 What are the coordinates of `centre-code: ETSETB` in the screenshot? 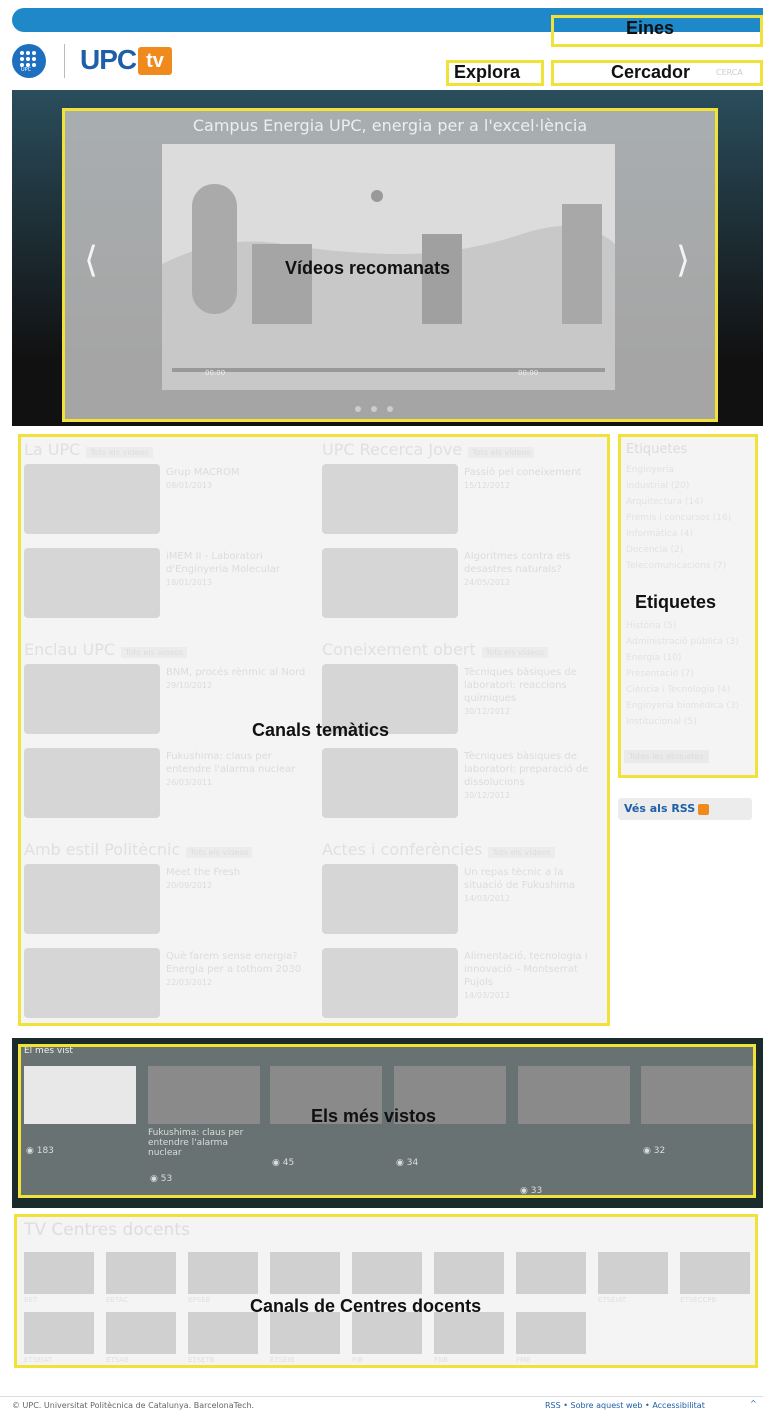 It's located at (201, 1360).